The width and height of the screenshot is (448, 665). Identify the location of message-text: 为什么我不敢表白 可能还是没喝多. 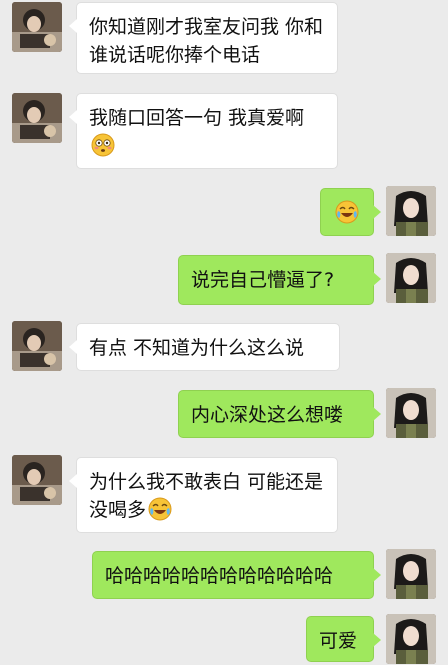
(206, 496).